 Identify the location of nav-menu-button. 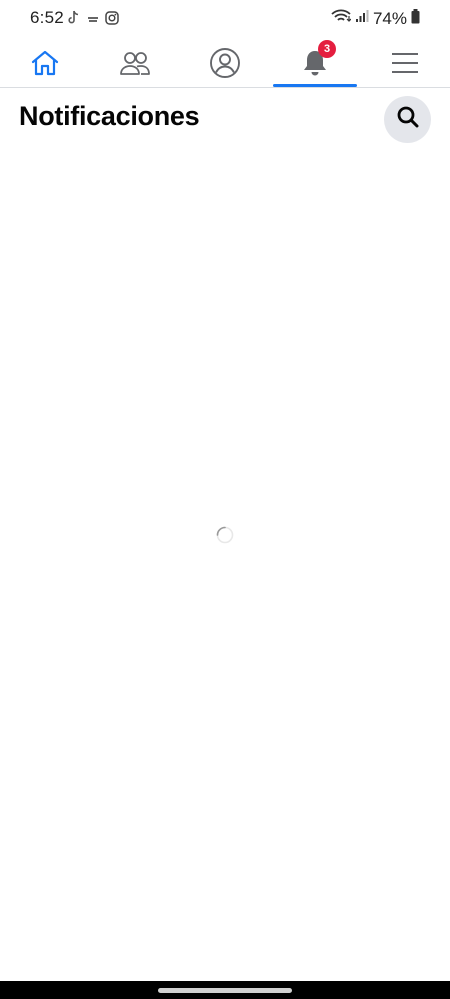
(405, 63).